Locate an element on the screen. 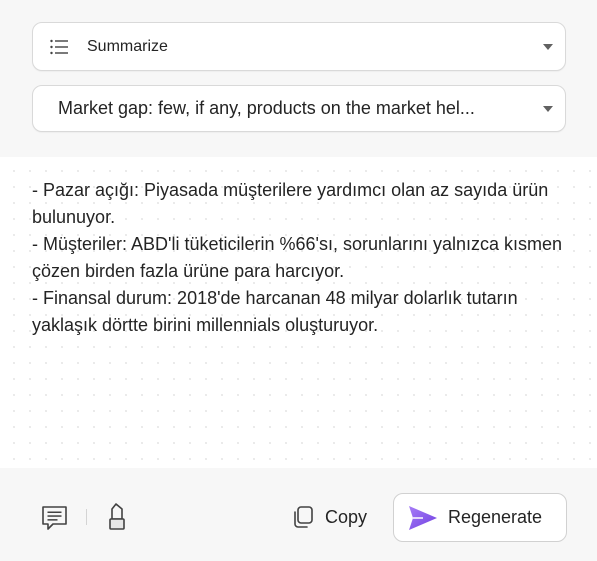 Image resolution: width=597 pixels, height=561 pixels. send-icon is located at coordinates (423, 517).